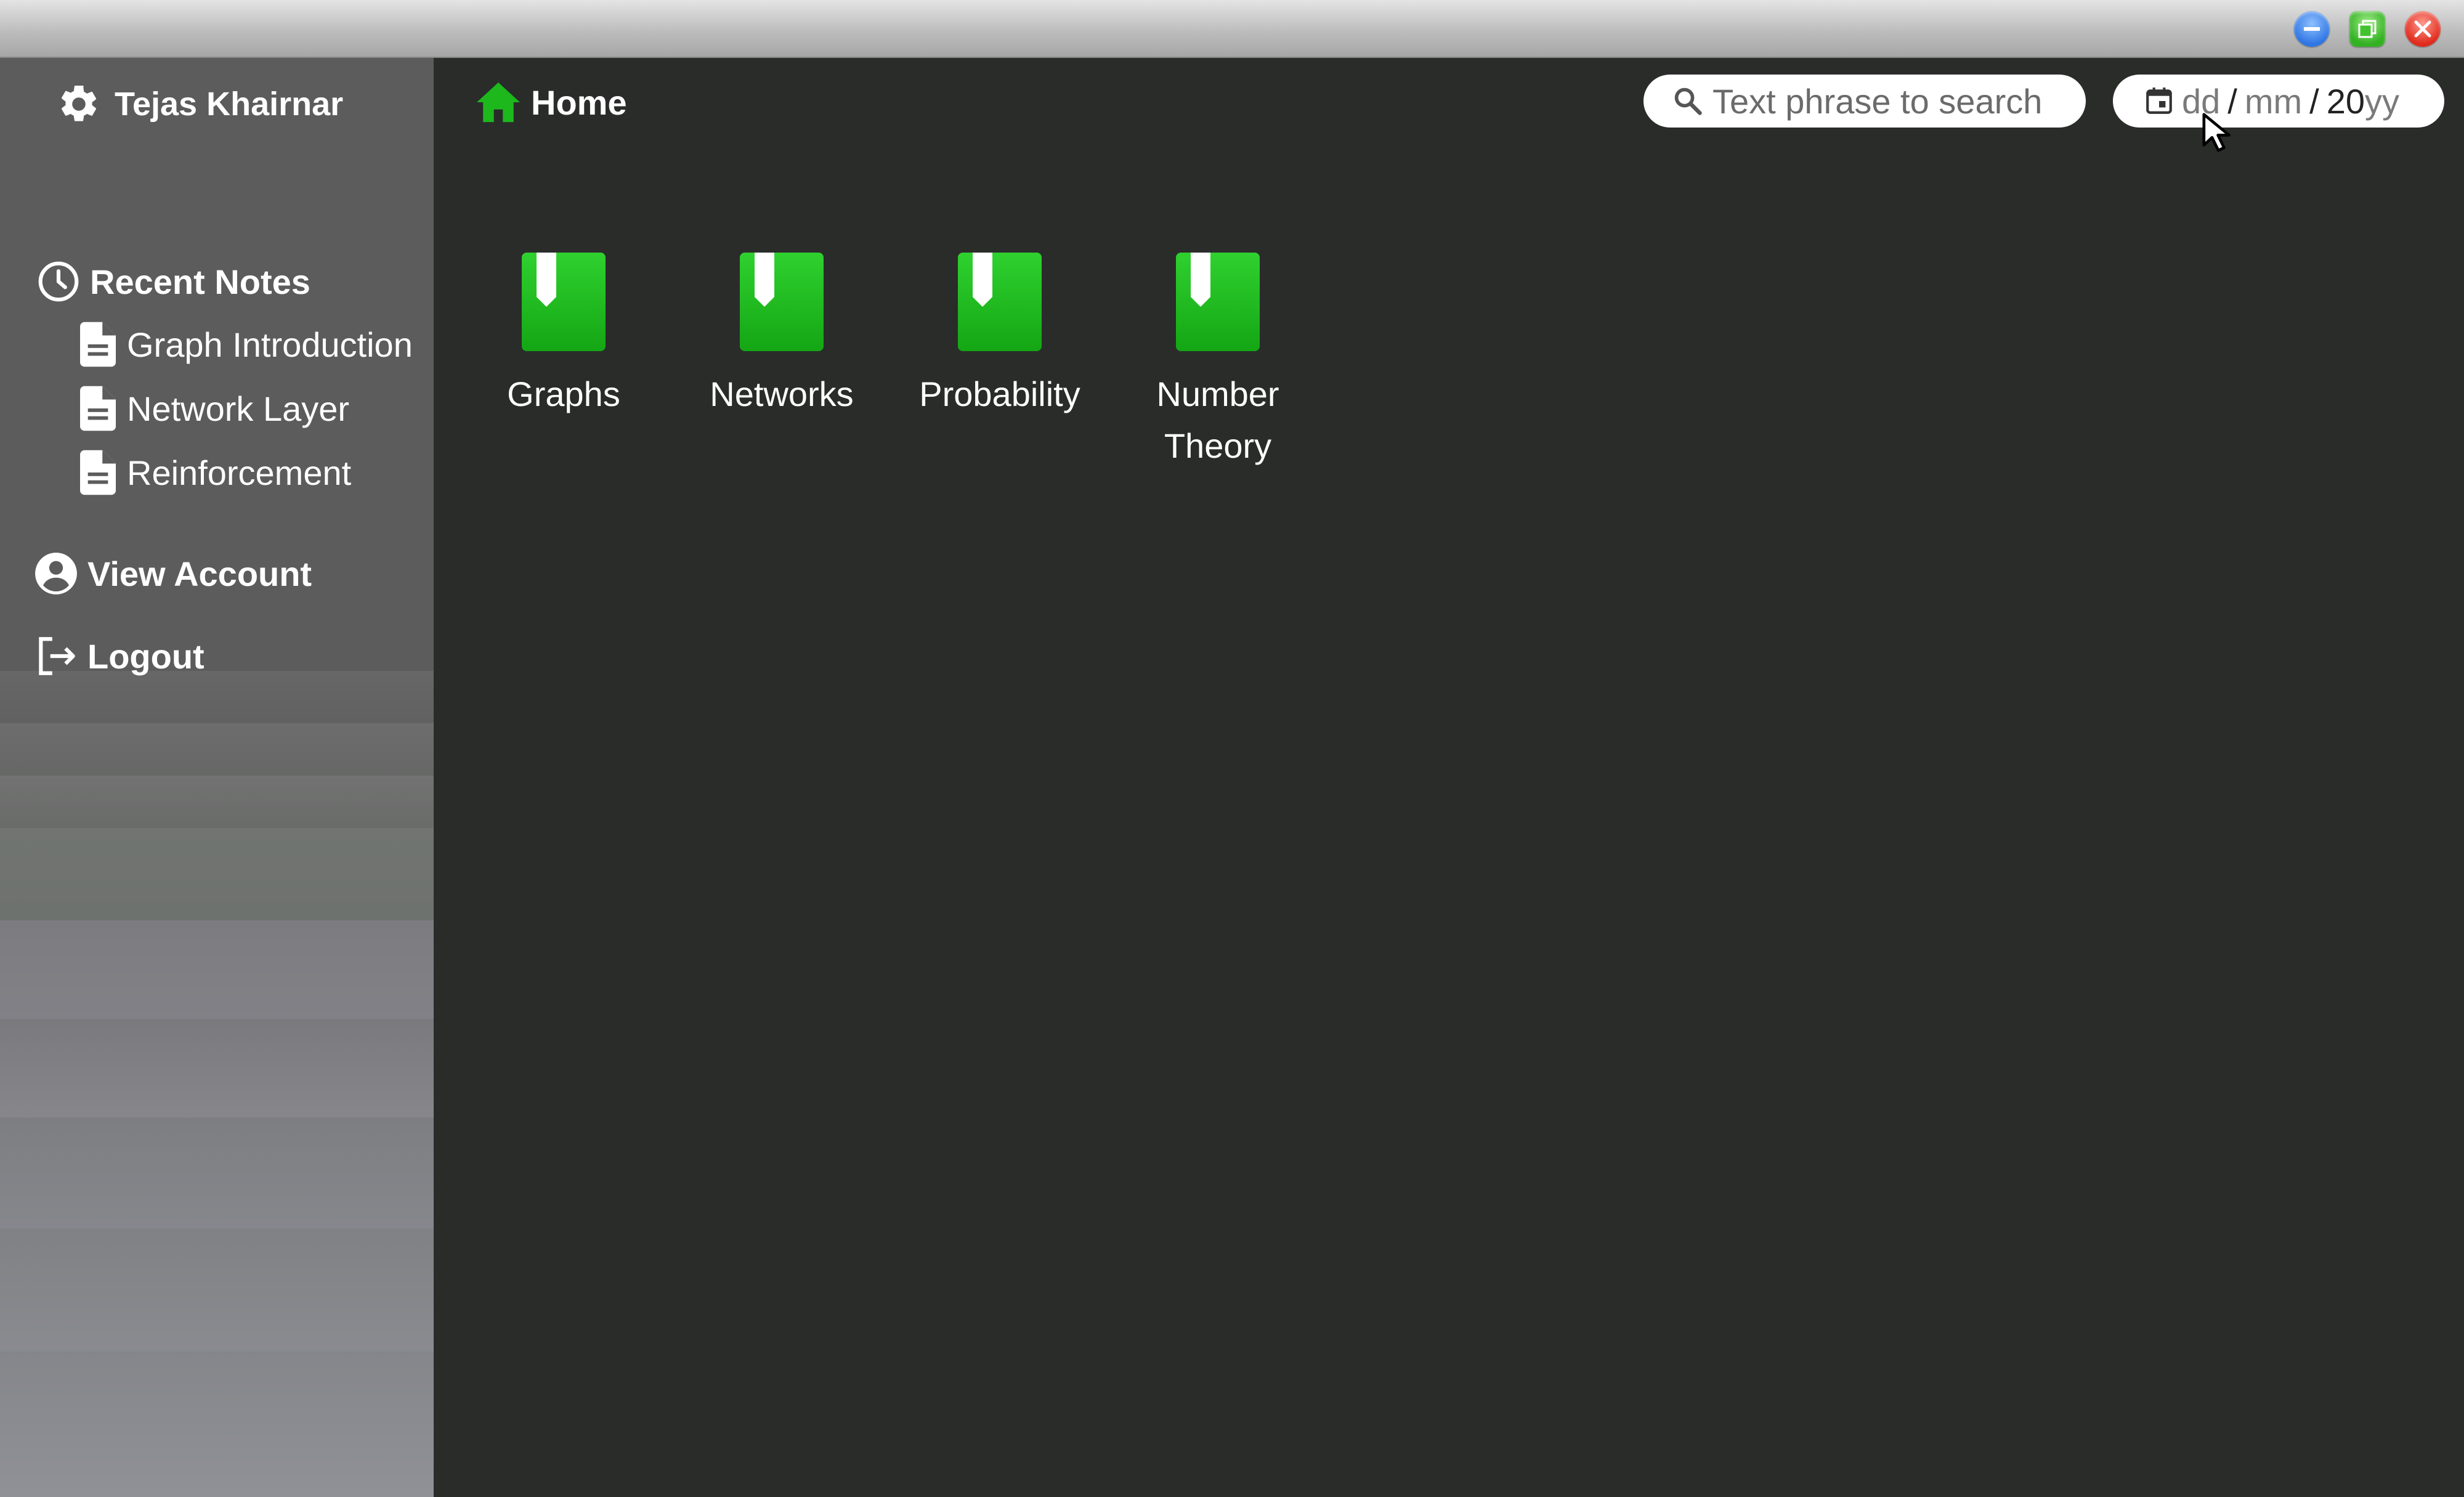 This screenshot has height=1497, width=2464. I want to click on window-title-bar, so click(1232, 29).